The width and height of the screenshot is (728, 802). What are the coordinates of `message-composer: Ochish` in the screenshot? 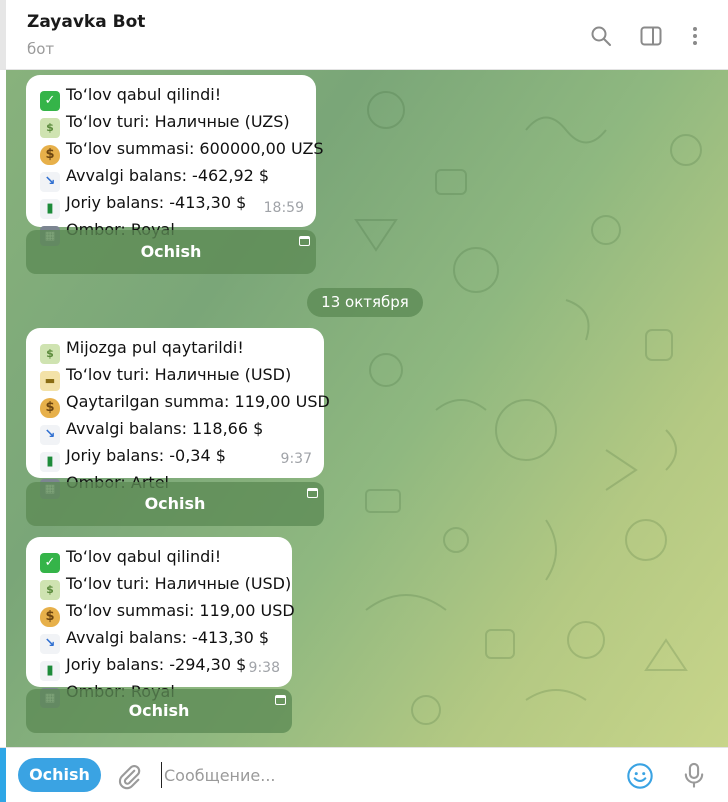 It's located at (364, 774).